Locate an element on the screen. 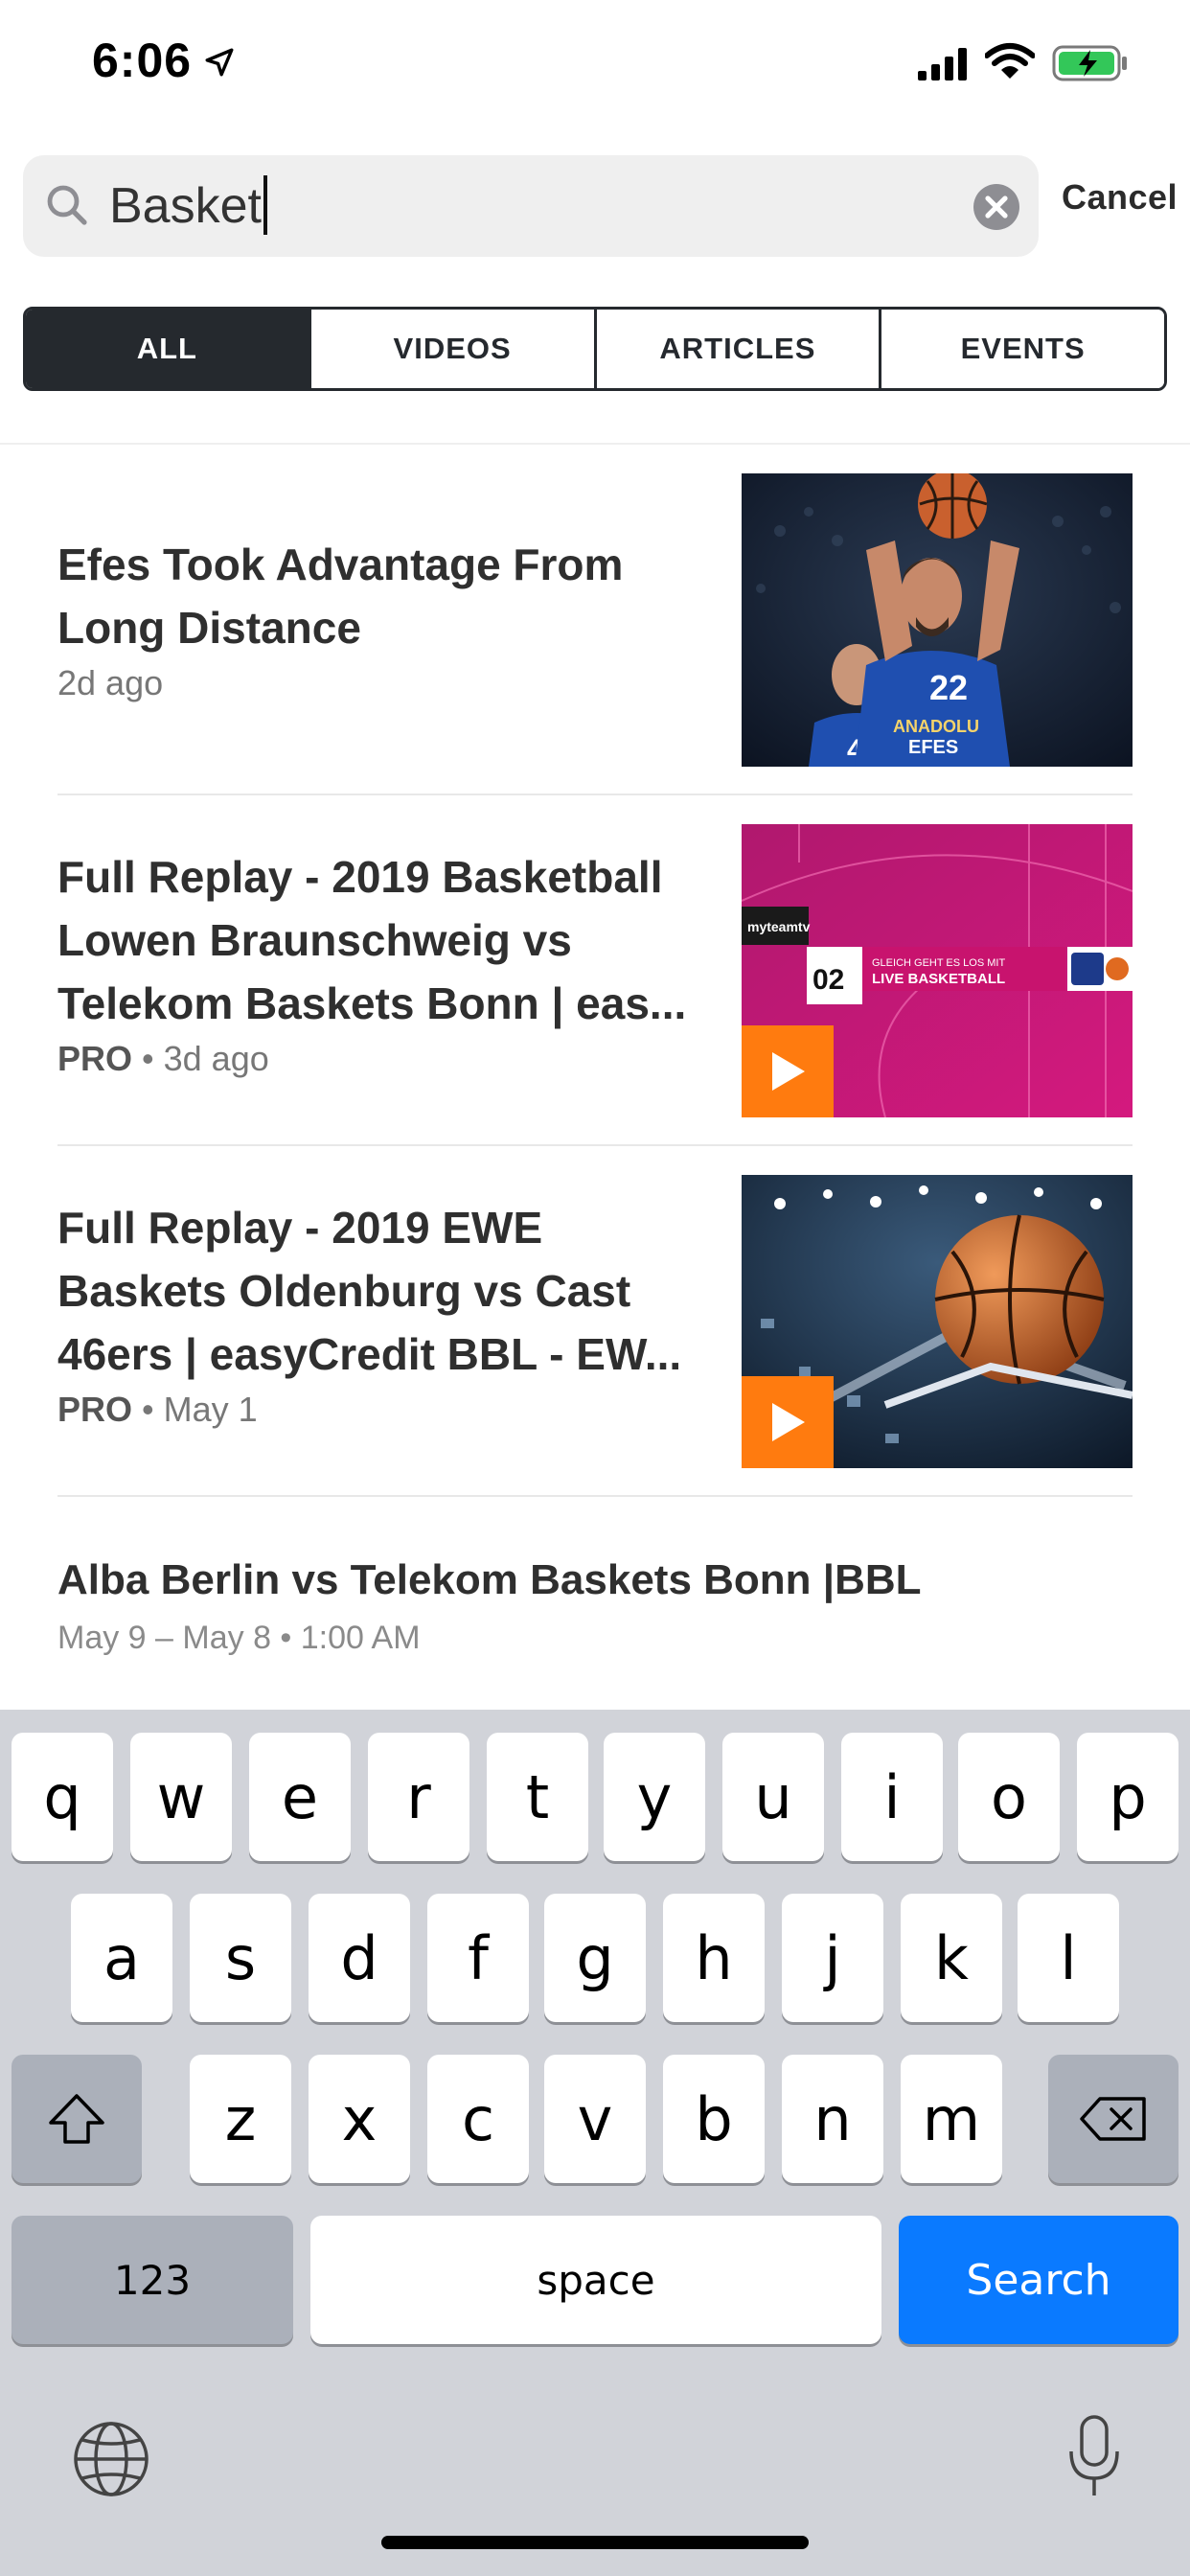 This screenshot has height=2576, width=1190. search-query-text: Basket is located at coordinates (186, 206).